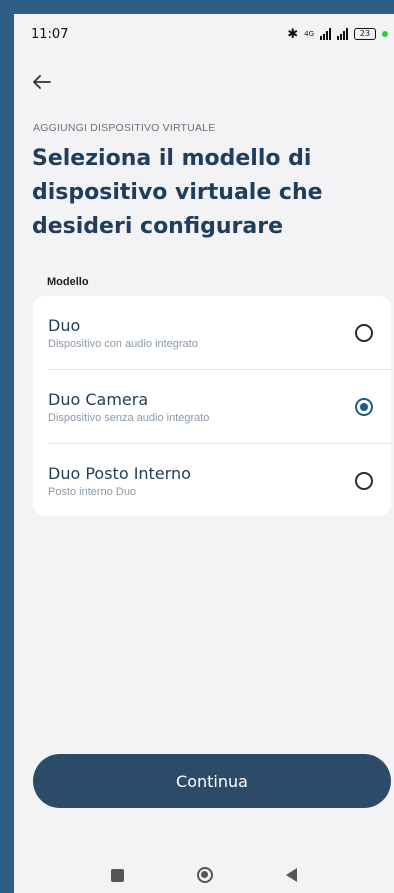 The width and height of the screenshot is (394, 893). I want to click on option-subtitle: Posto interno Duo, so click(92, 491).